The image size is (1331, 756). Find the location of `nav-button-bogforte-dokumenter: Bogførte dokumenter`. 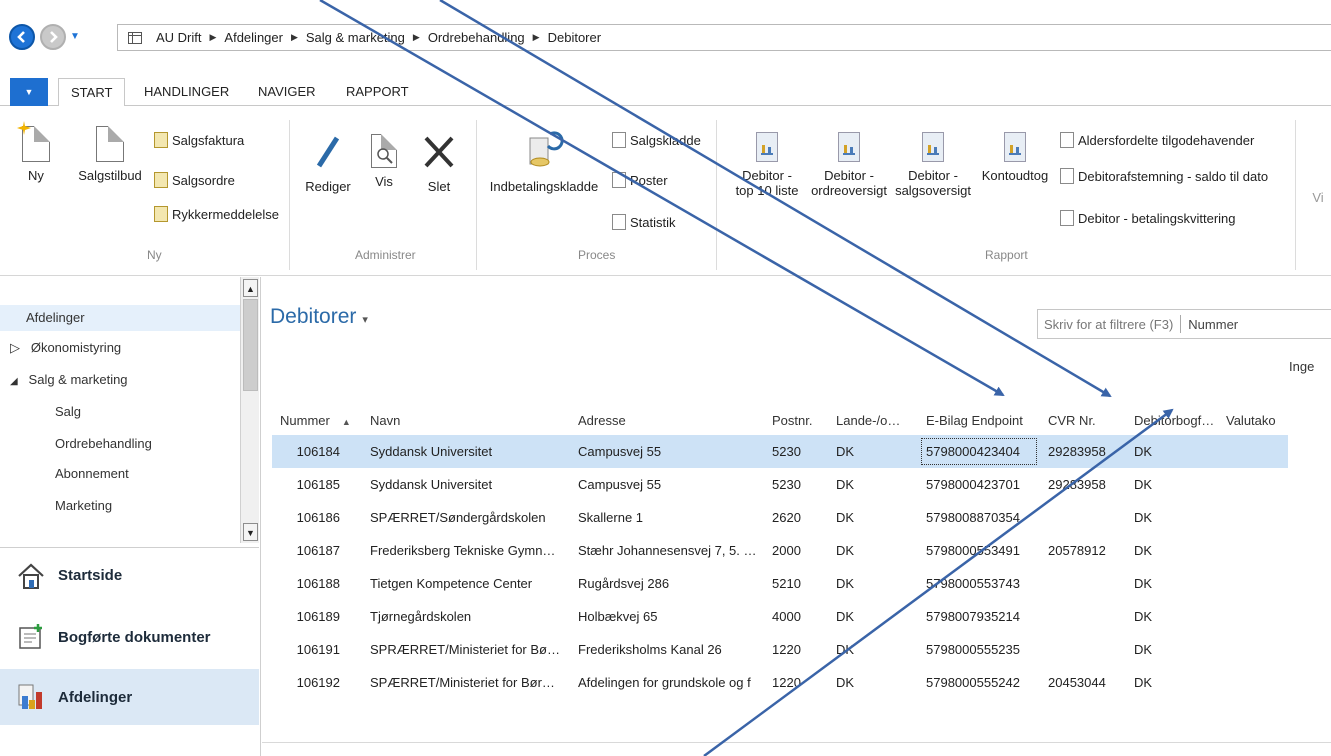

nav-button-bogforte-dokumenter: Bogførte dokumenter is located at coordinates (129, 637).